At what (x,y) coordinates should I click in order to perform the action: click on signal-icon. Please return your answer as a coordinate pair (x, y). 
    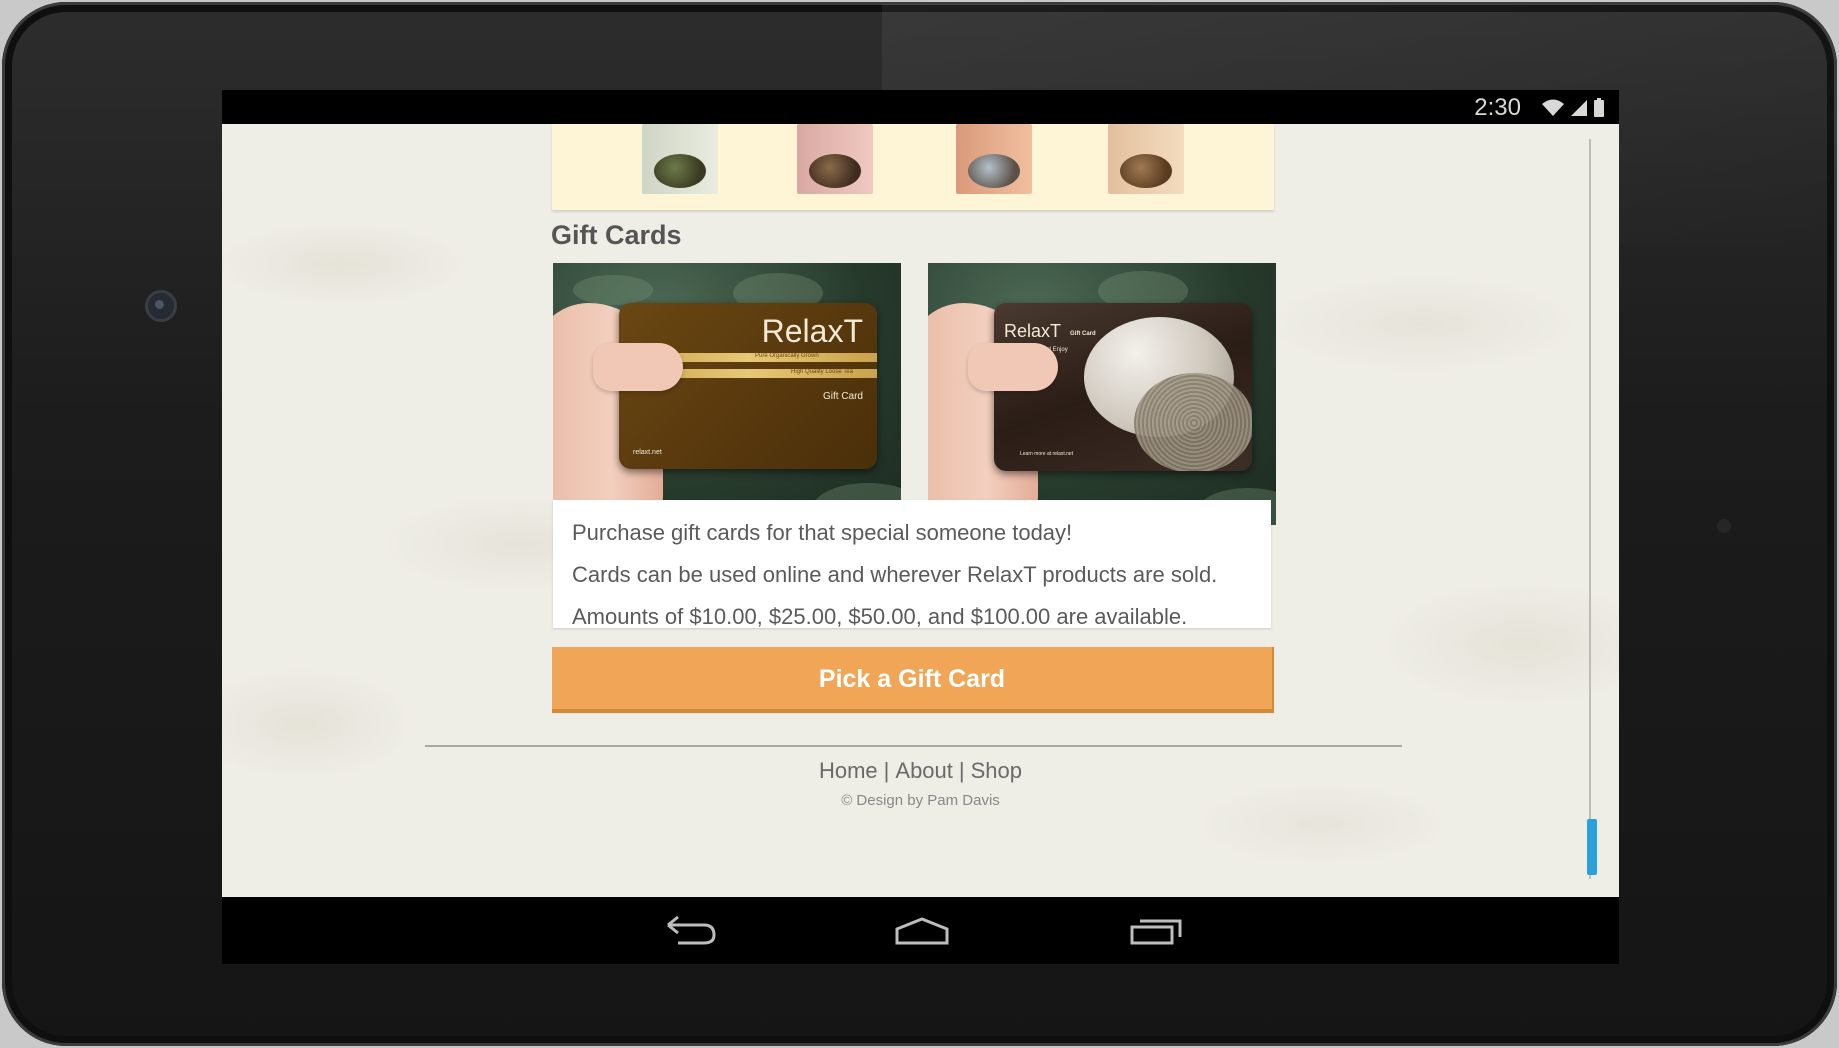
    Looking at the image, I should click on (1579, 108).